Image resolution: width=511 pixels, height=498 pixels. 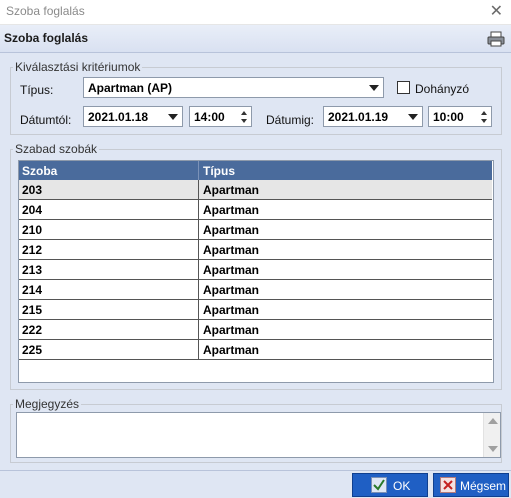 What do you see at coordinates (109, 249) in the screenshot?
I see `cell-room: 212` at bounding box center [109, 249].